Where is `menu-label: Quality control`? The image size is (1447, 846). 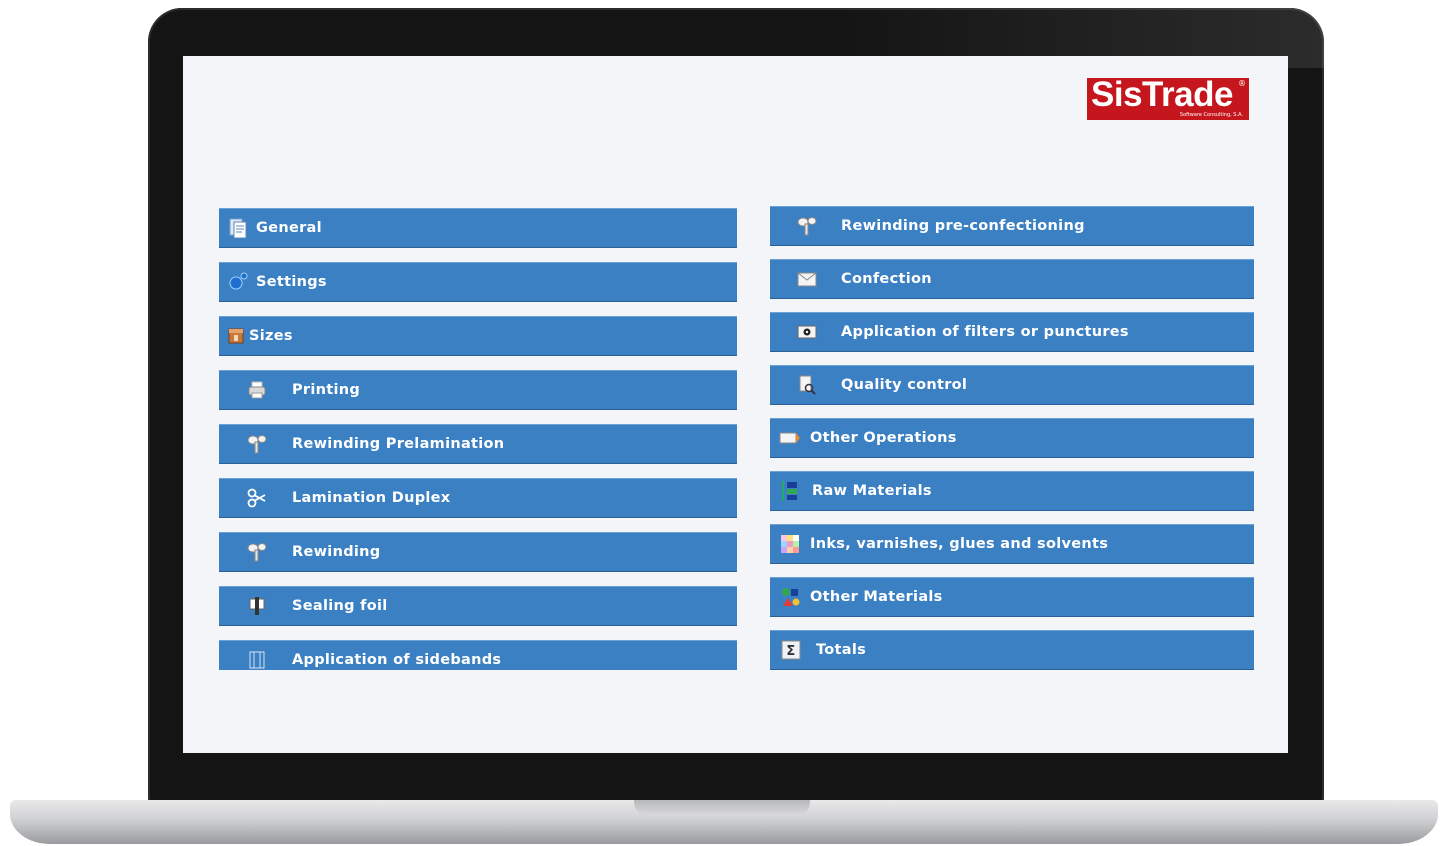 menu-label: Quality control is located at coordinates (904, 385).